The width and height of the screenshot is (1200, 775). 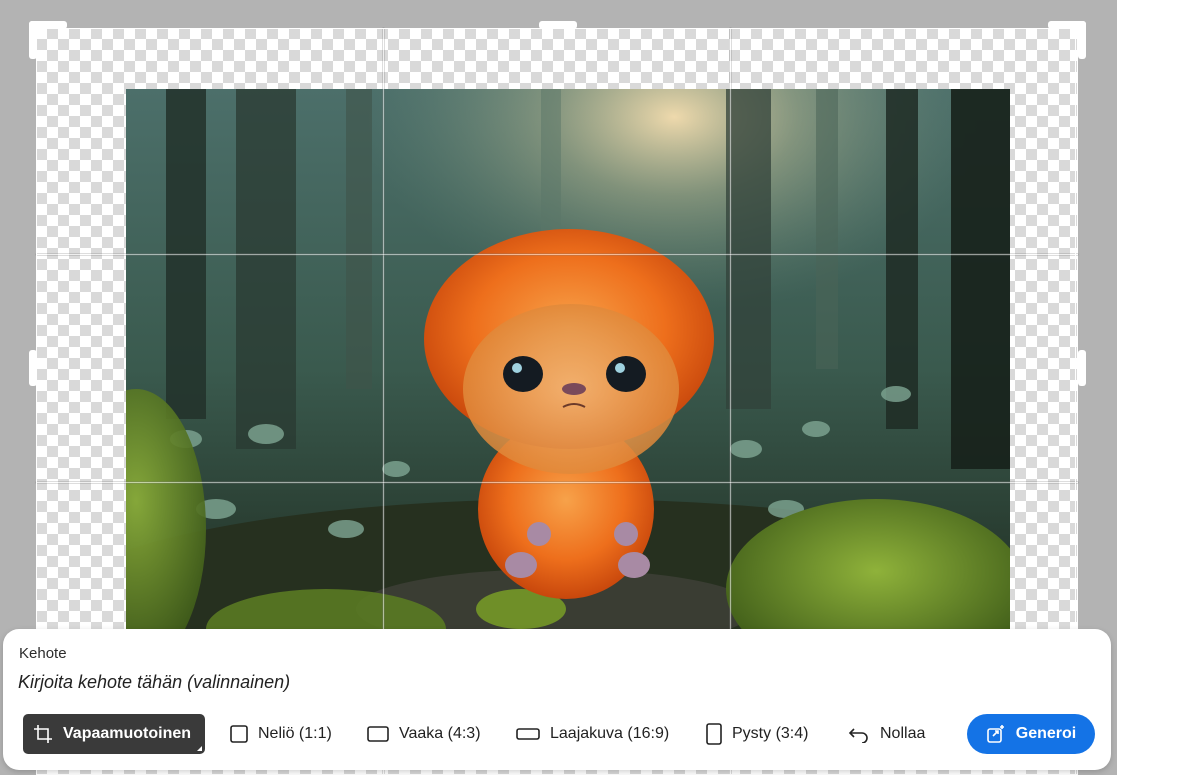 I want to click on crop-icon, so click(x=43, y=734).